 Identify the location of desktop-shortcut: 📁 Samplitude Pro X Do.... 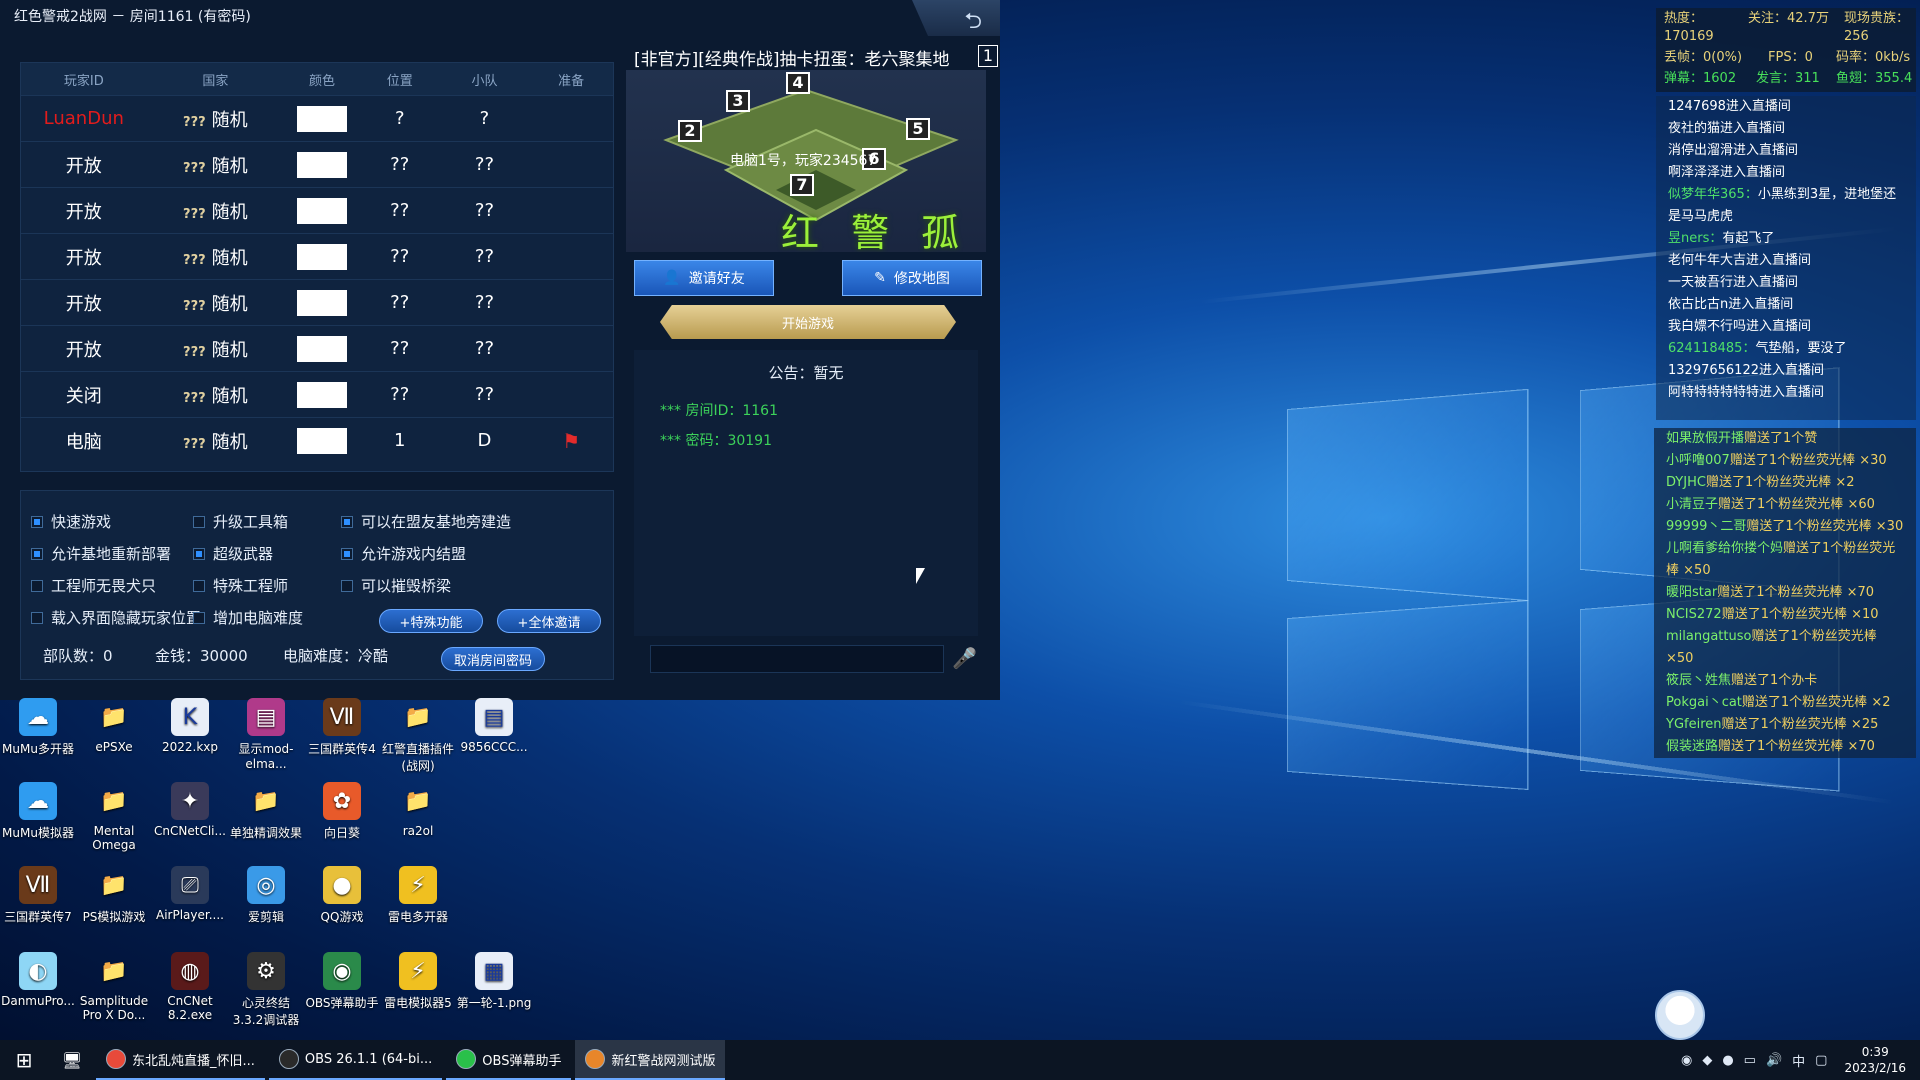
(114, 987).